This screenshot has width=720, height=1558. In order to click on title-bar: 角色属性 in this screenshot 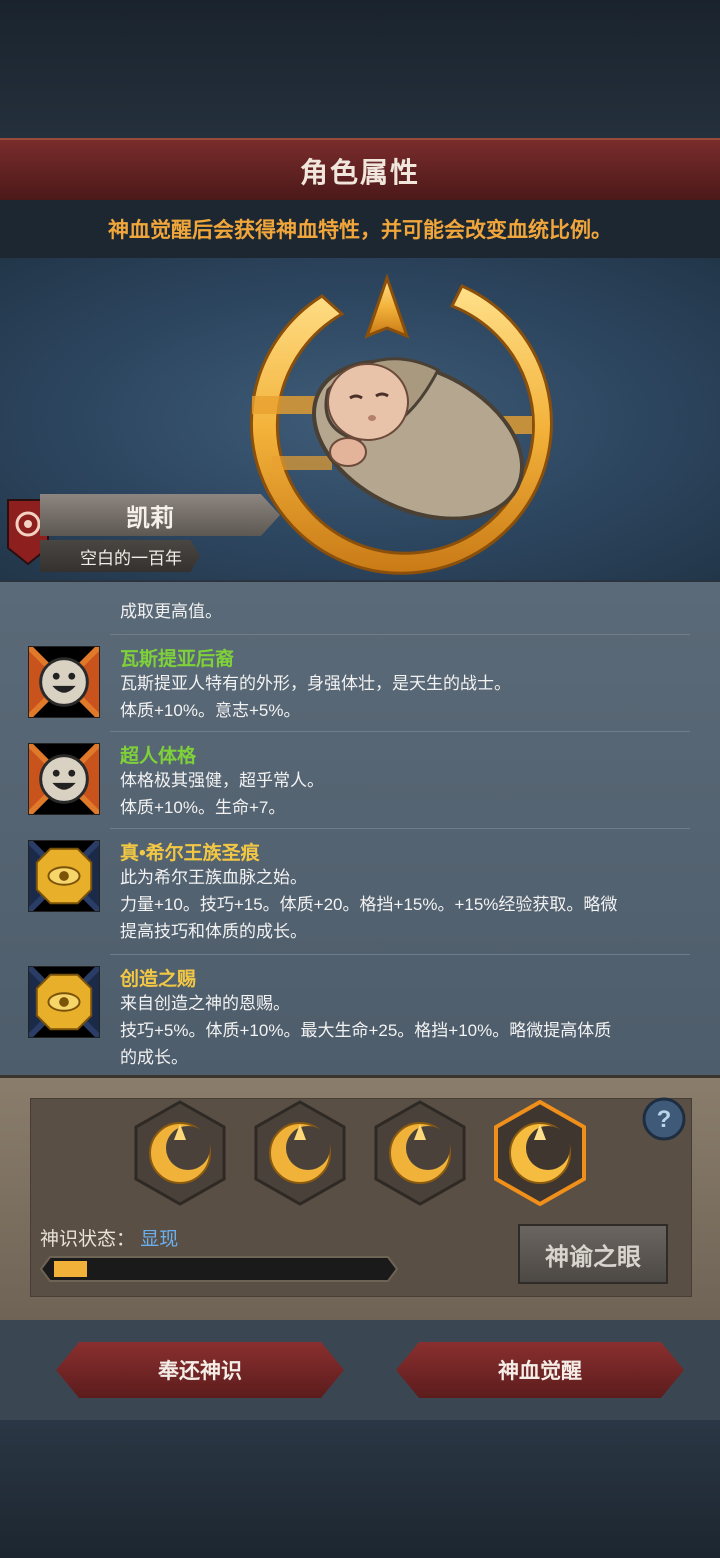, I will do `click(360, 170)`.